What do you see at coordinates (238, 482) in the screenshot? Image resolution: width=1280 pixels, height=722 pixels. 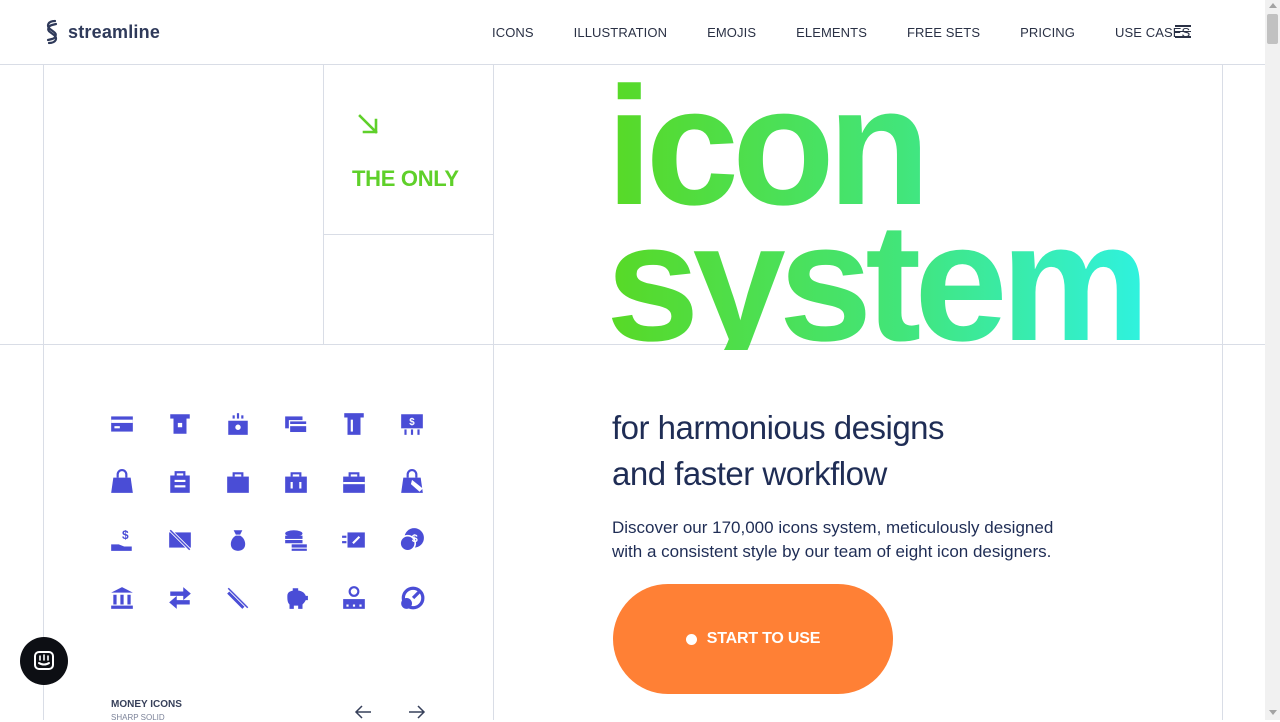 I see `bag-icon` at bounding box center [238, 482].